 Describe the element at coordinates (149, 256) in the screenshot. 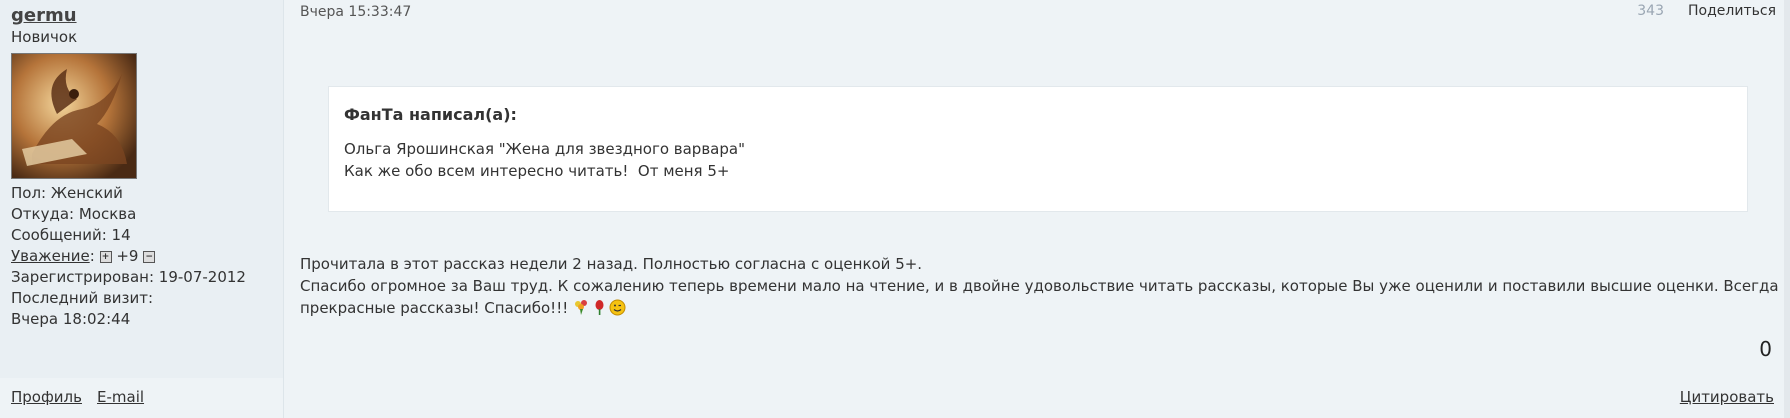

I see `reputation-minus-icon: −` at that location.